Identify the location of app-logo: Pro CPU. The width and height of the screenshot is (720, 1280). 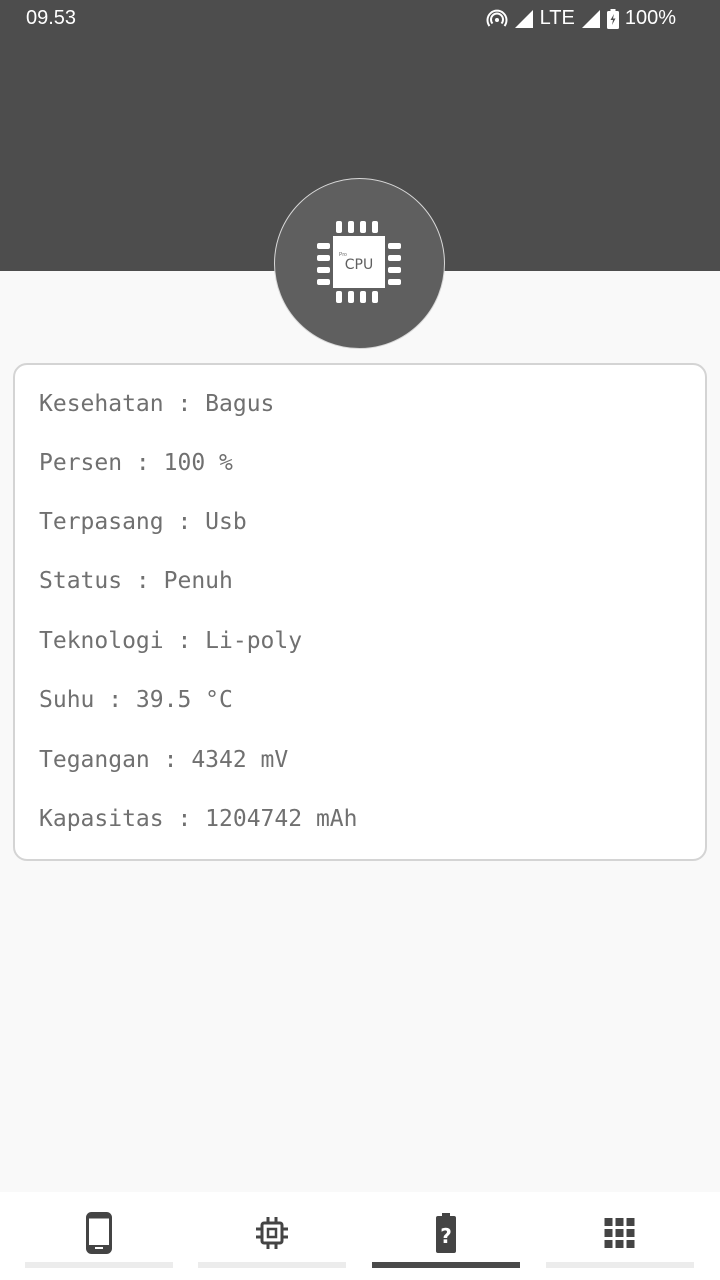
(359, 263).